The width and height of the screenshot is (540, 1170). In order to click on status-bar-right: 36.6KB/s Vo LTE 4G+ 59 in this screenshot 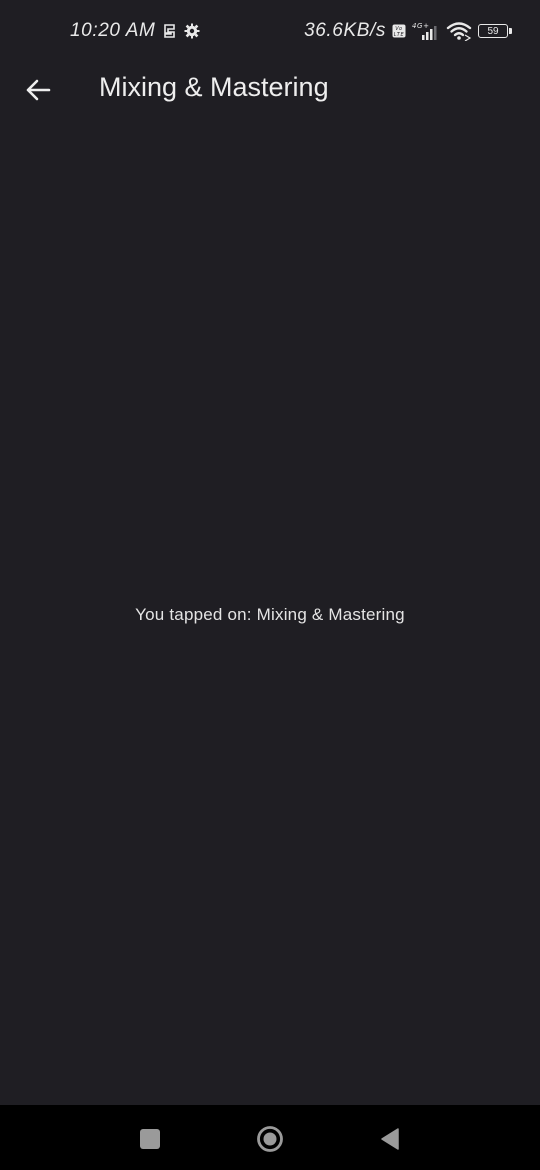, I will do `click(408, 31)`.